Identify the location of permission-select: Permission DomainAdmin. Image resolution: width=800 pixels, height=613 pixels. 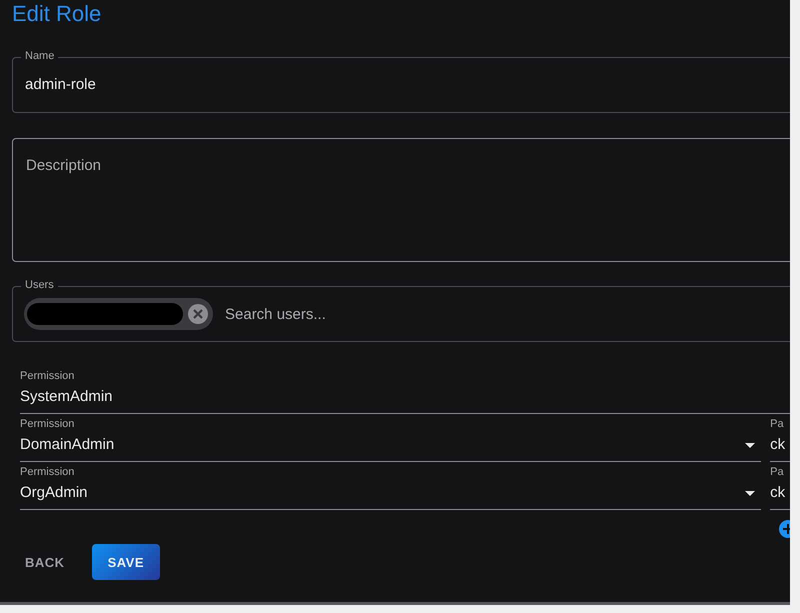
(391, 439).